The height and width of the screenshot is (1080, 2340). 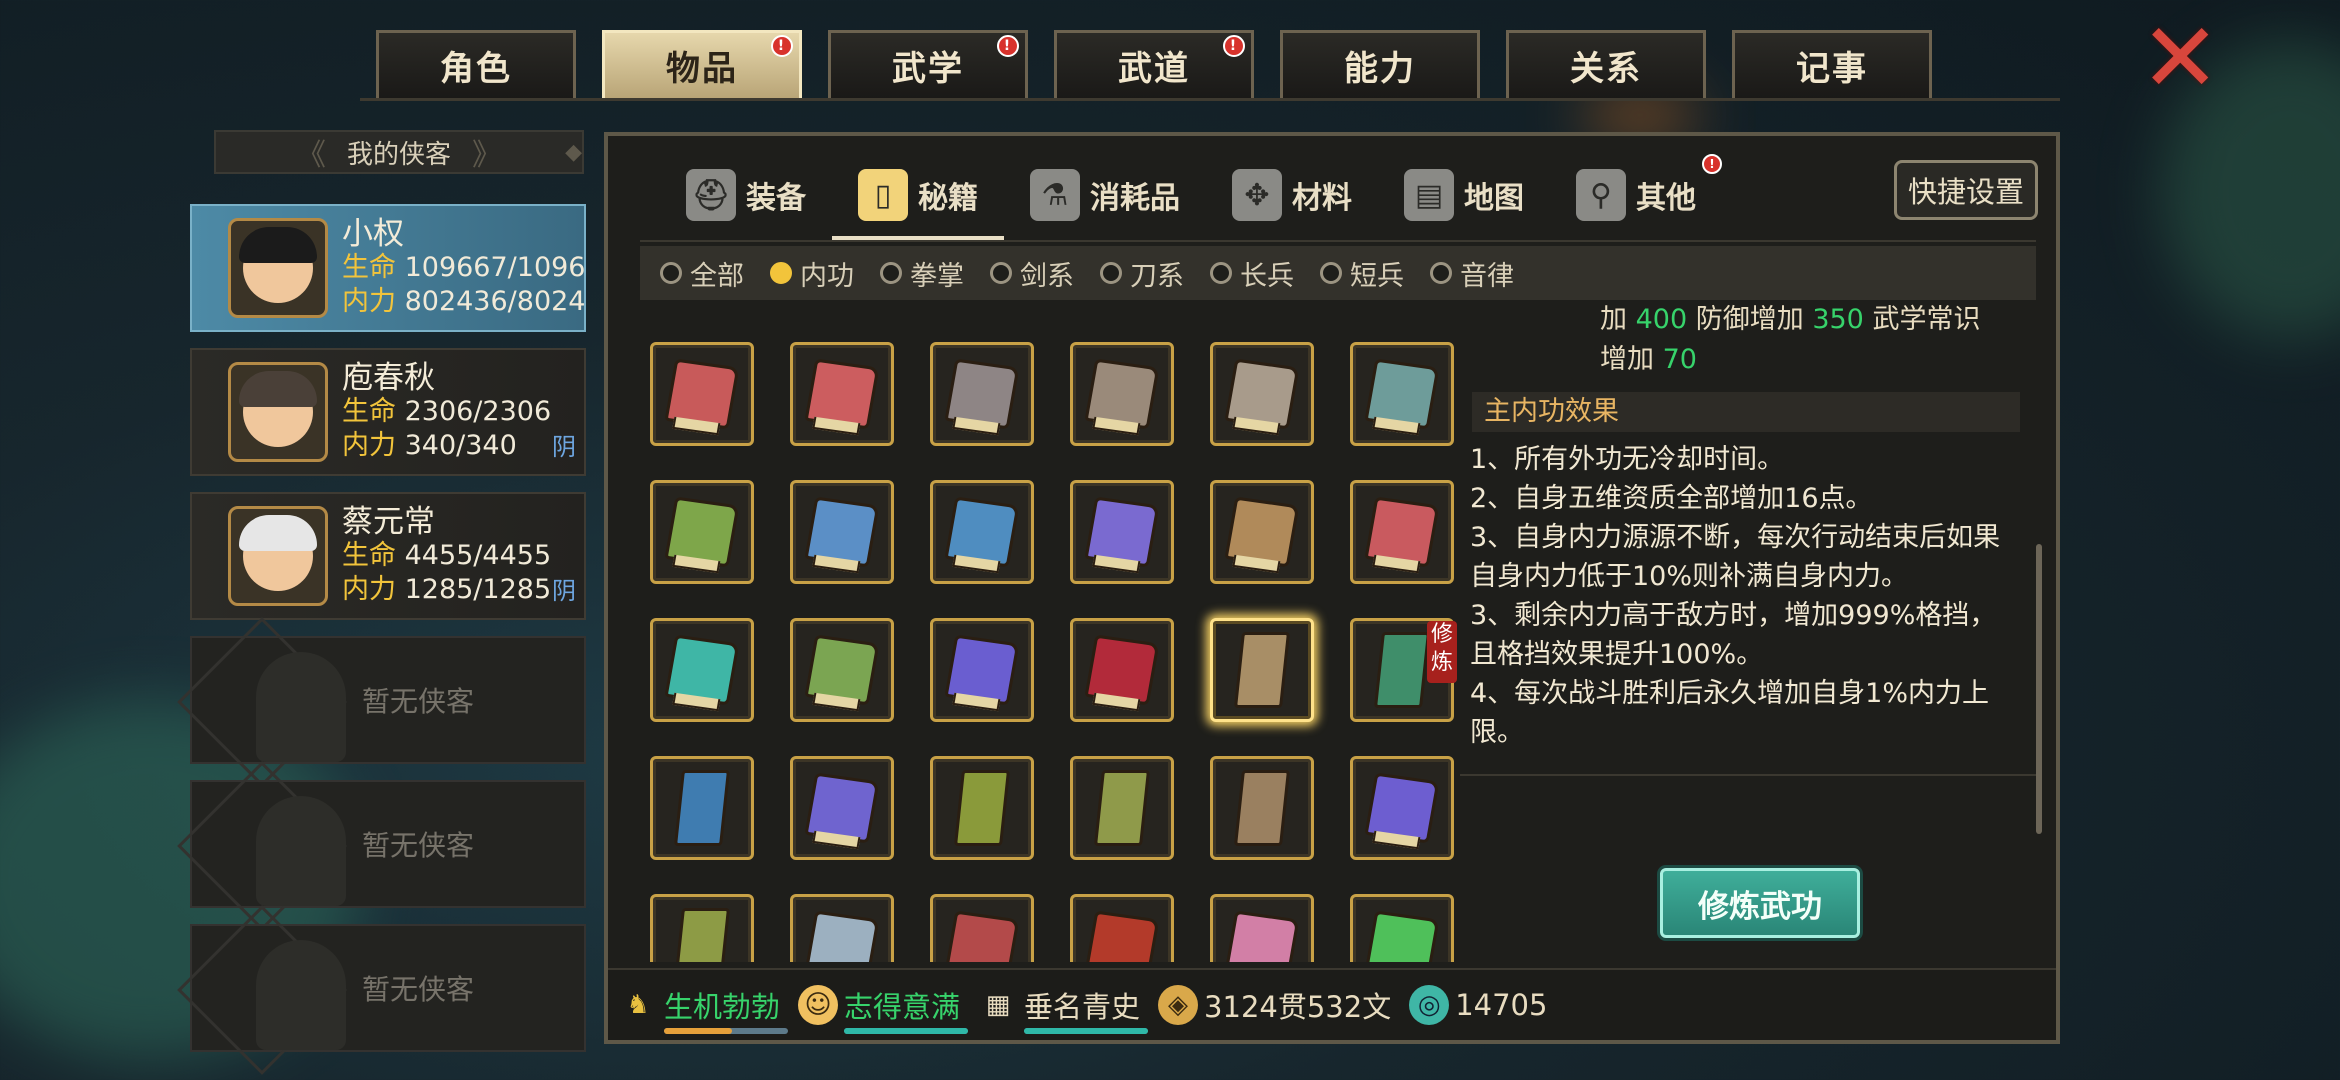 I want to click on tab-label: 秘籍, so click(x=948, y=198).